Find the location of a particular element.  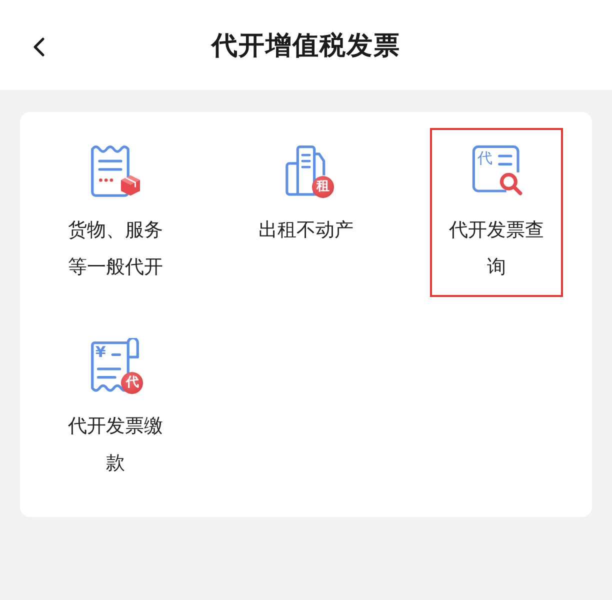

back-button is located at coordinates (38, 47).